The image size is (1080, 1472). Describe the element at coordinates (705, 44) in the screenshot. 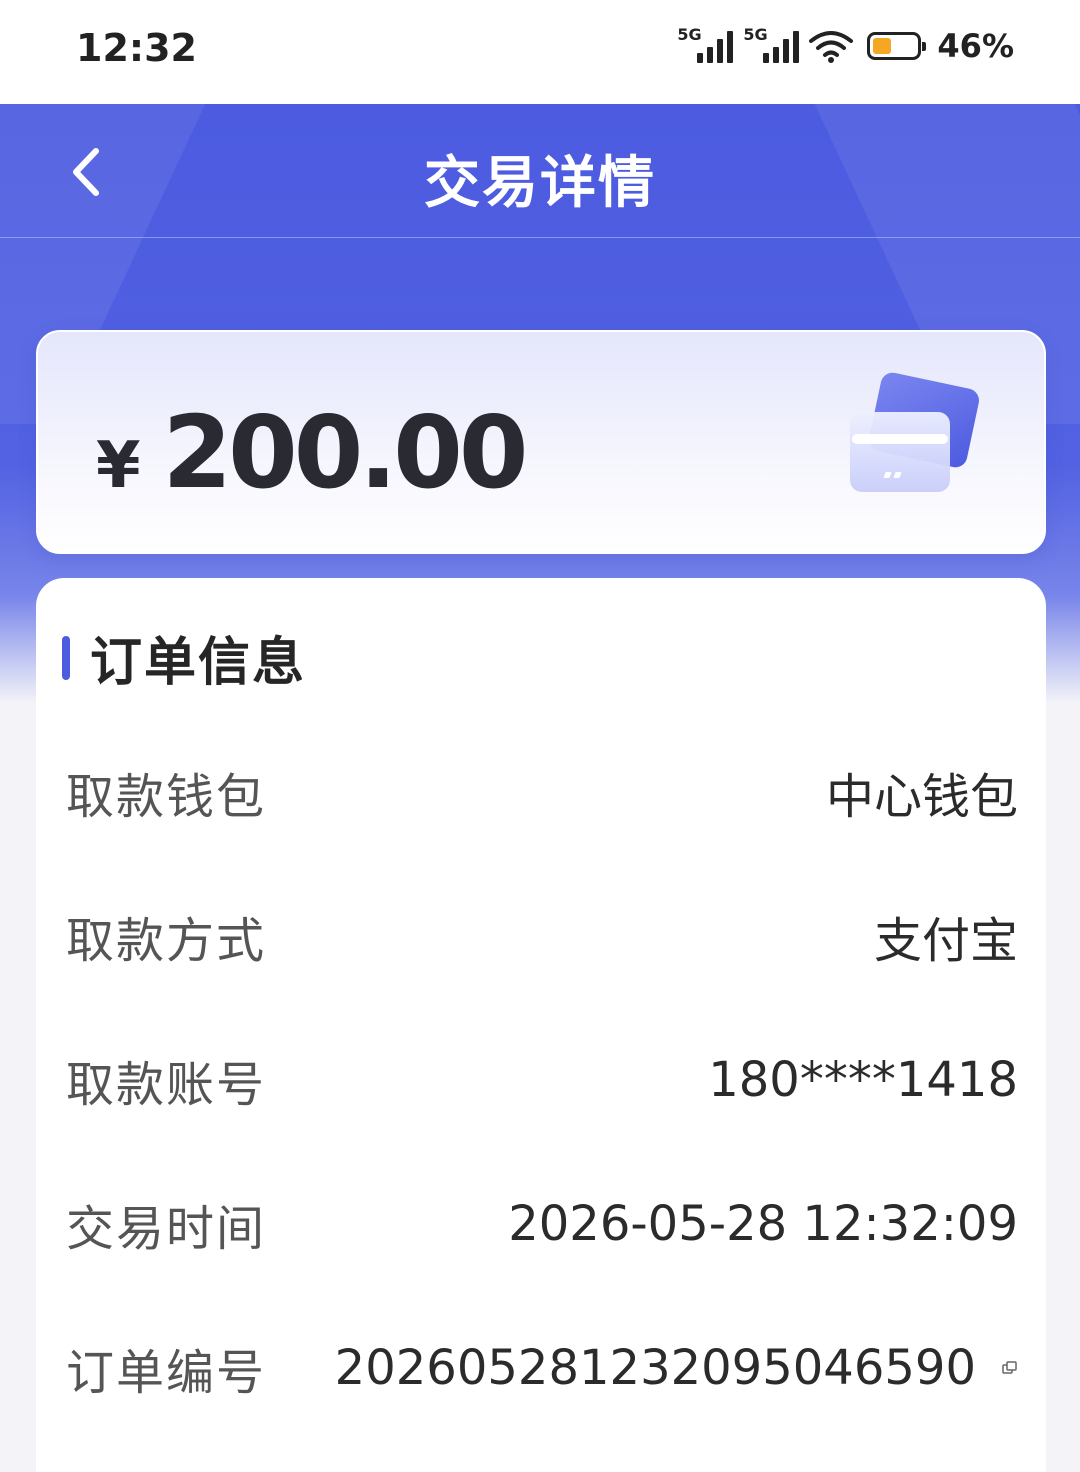

I see `signal-icon: 5G` at that location.